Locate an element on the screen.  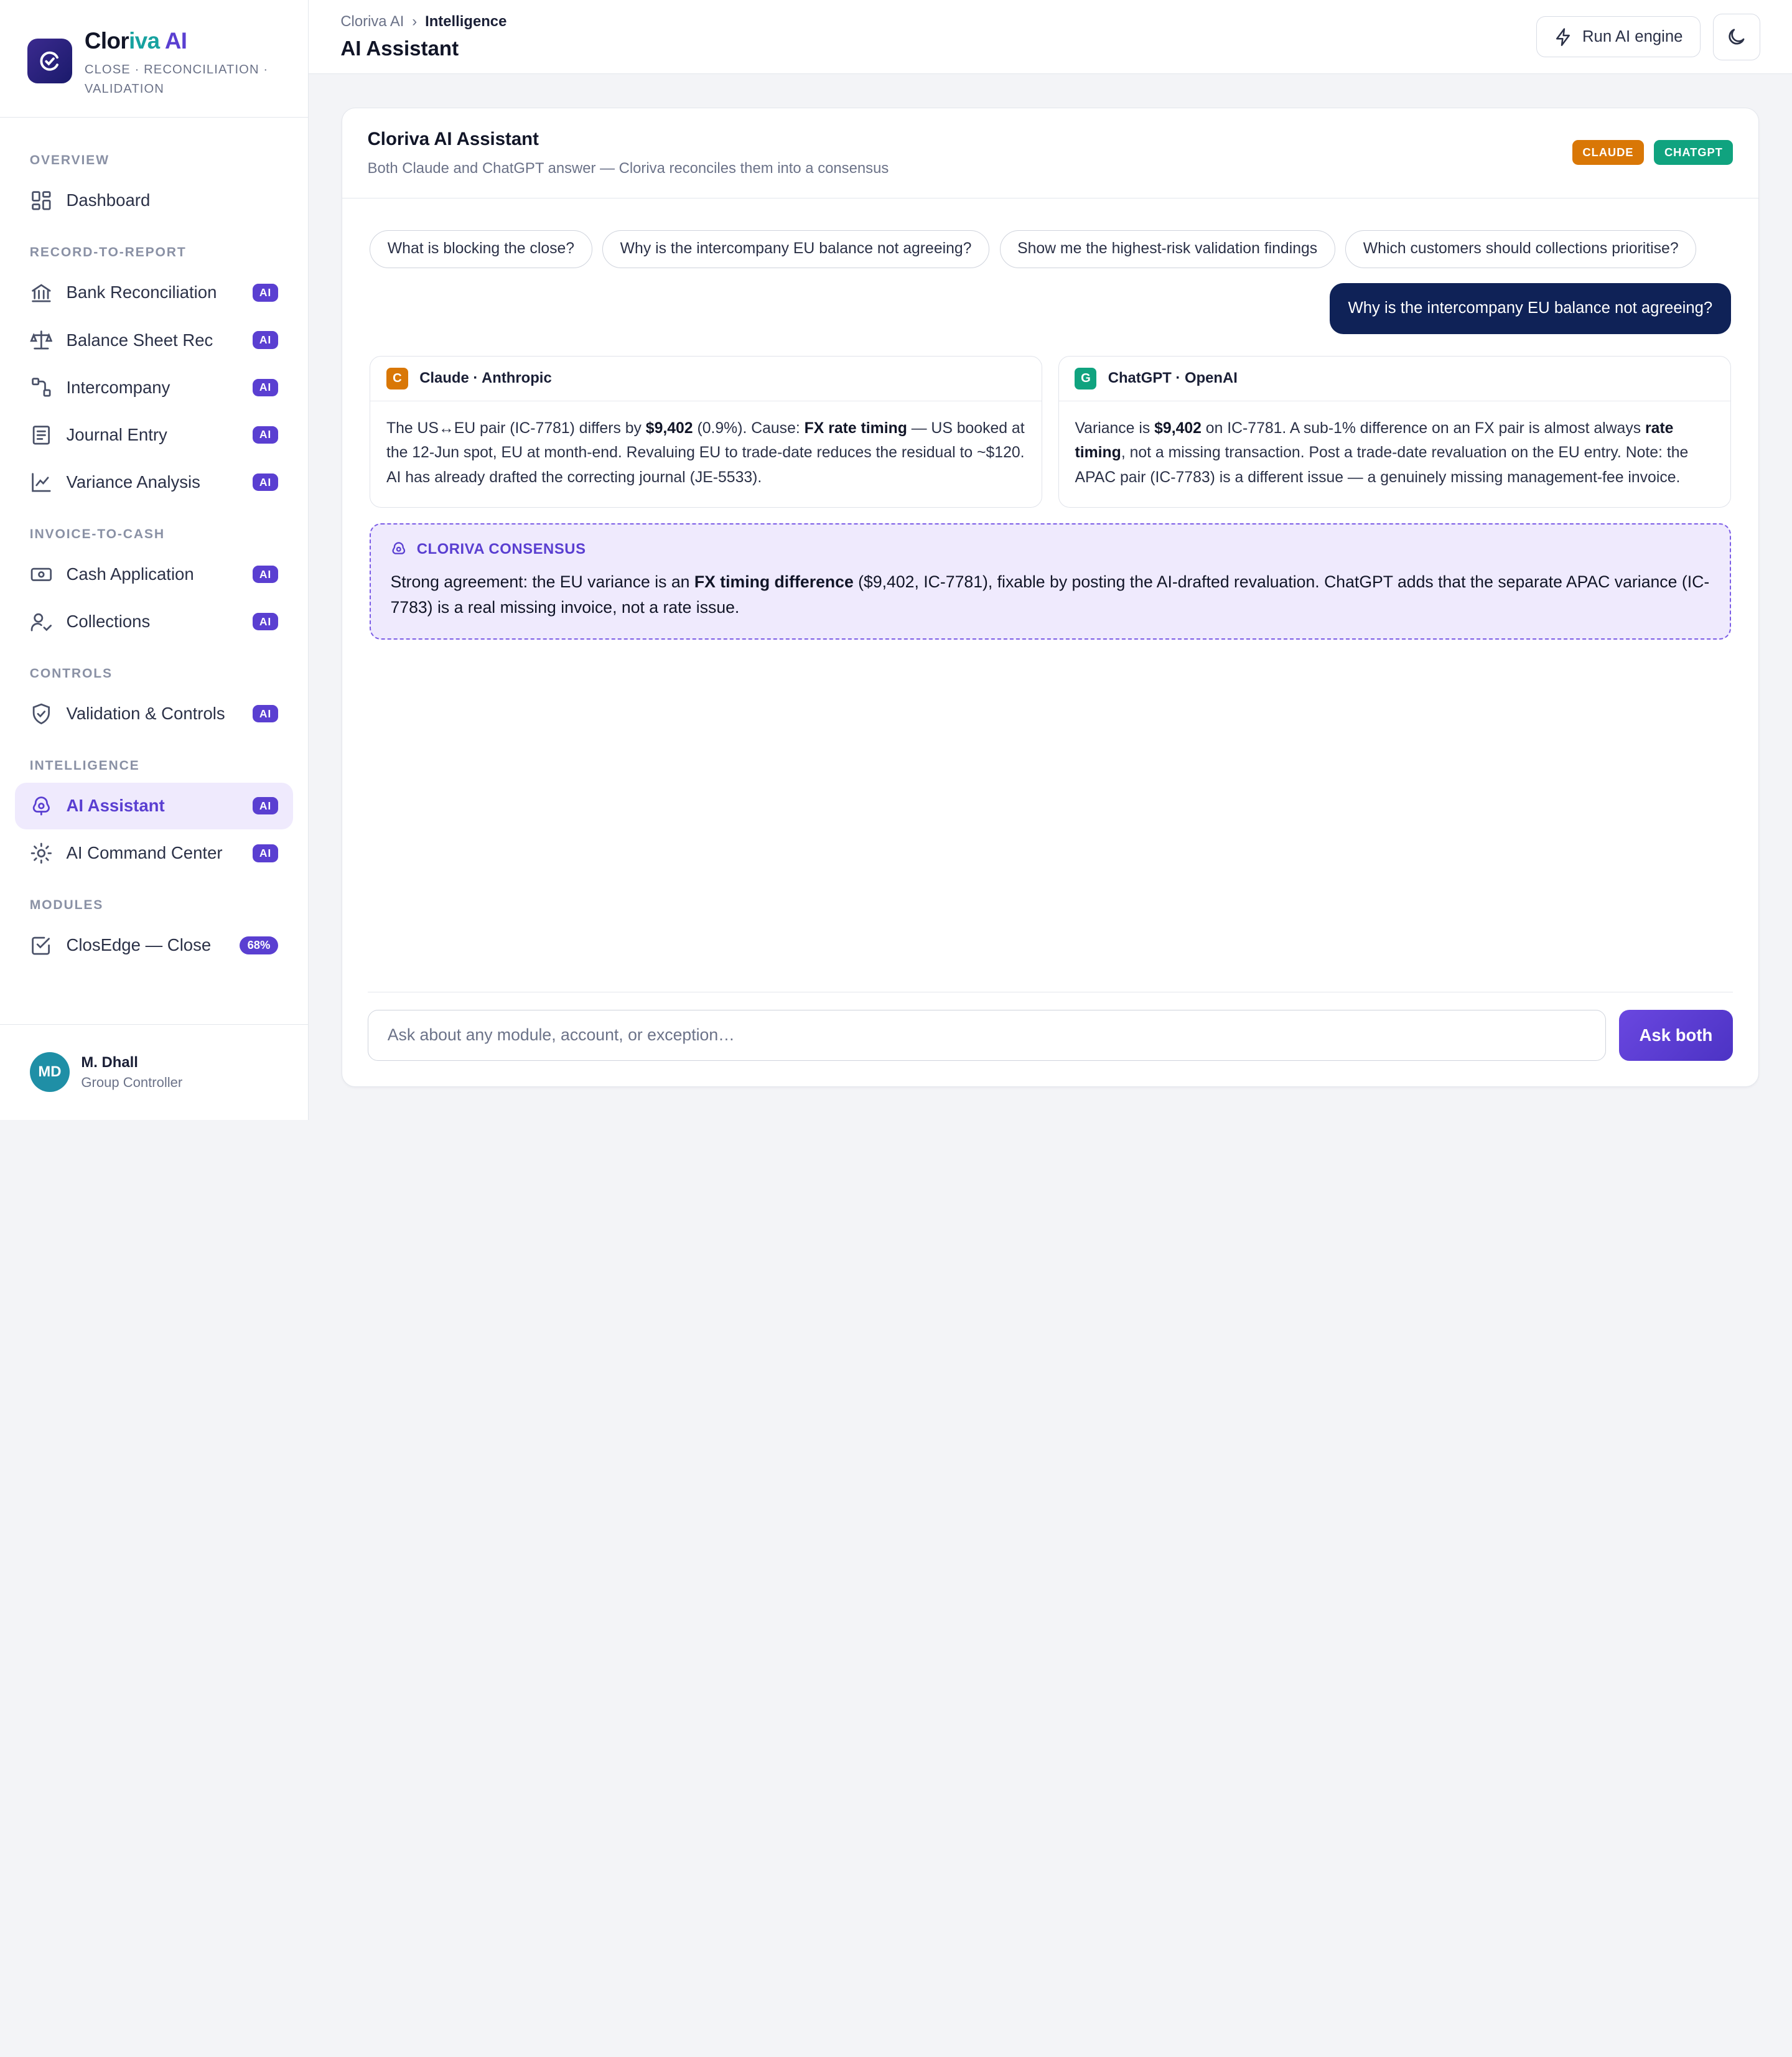
sidebar-item-label: Variance Analysis is located at coordinates (133, 482).